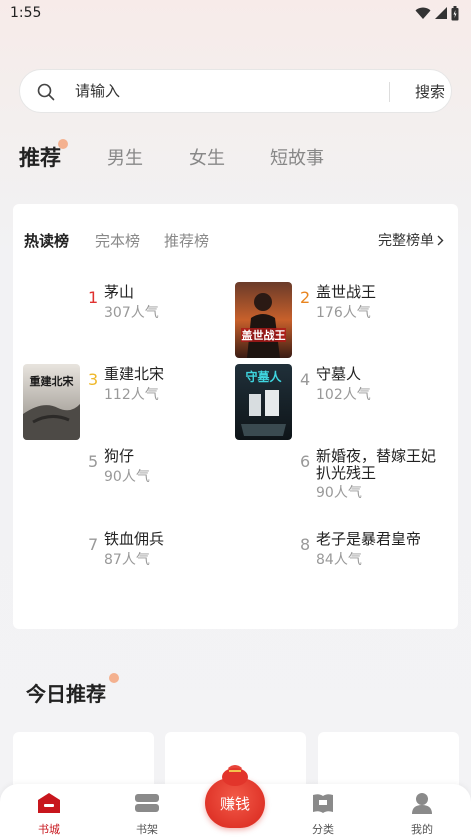  I want to click on home-icon, so click(49, 803).